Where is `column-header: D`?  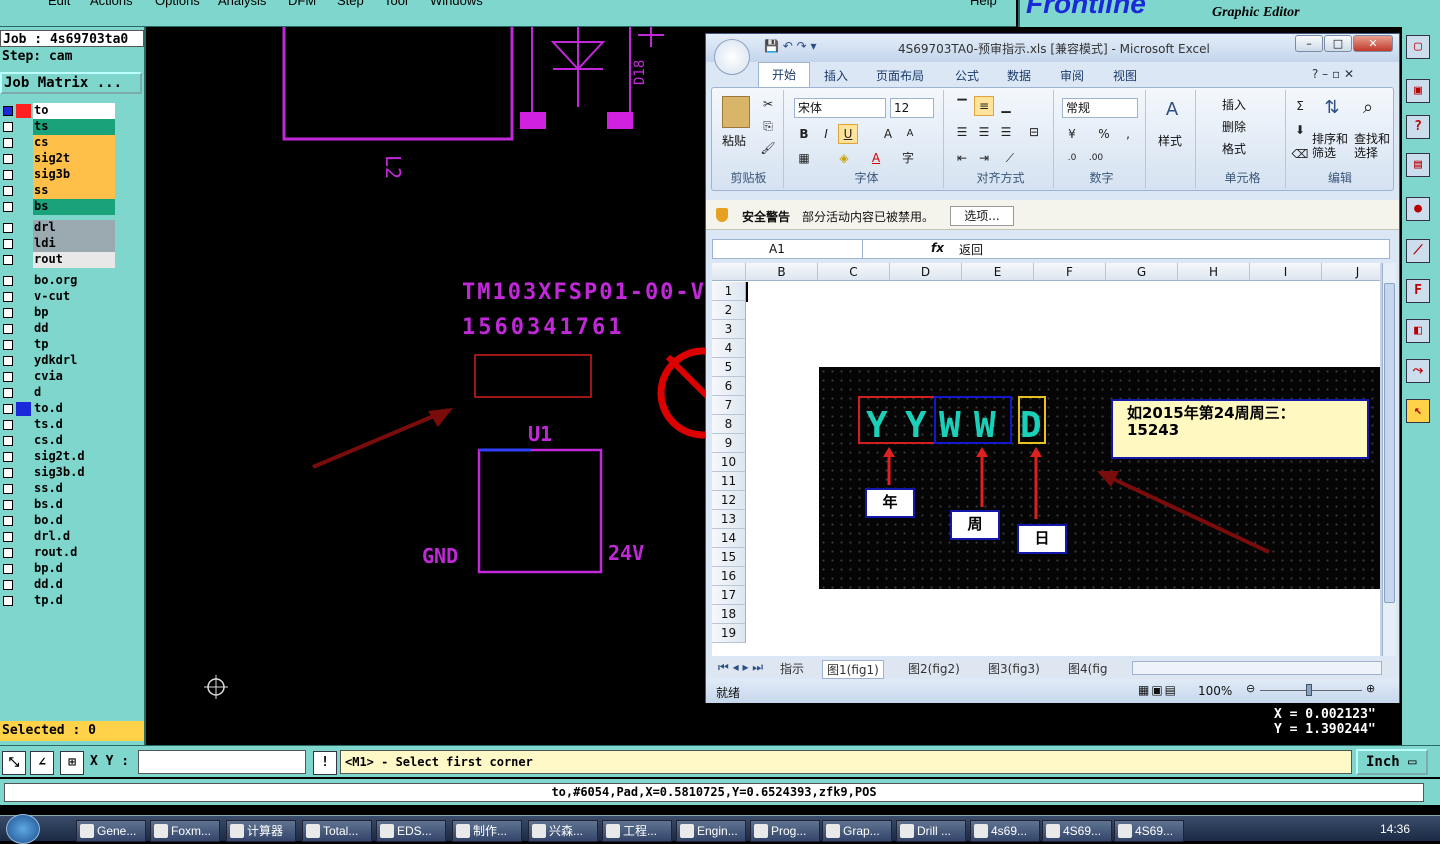 column-header: D is located at coordinates (926, 272).